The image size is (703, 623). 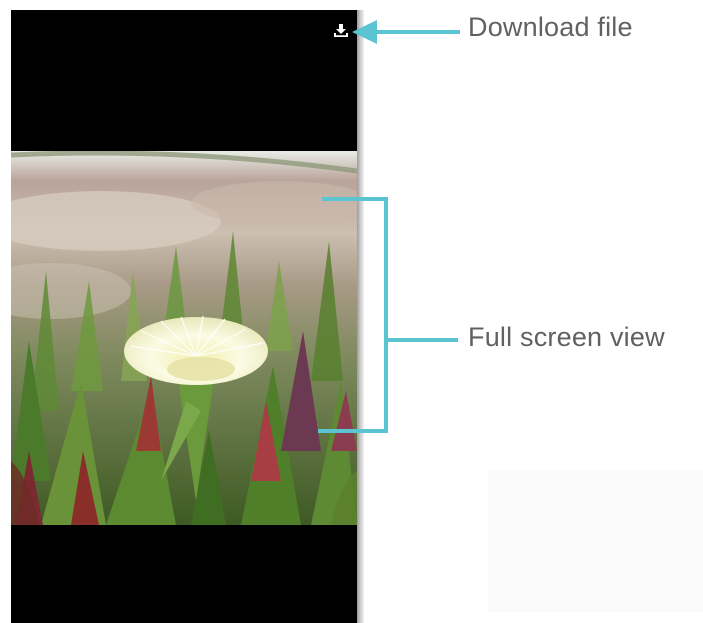 I want to click on download-button, so click(x=341, y=31).